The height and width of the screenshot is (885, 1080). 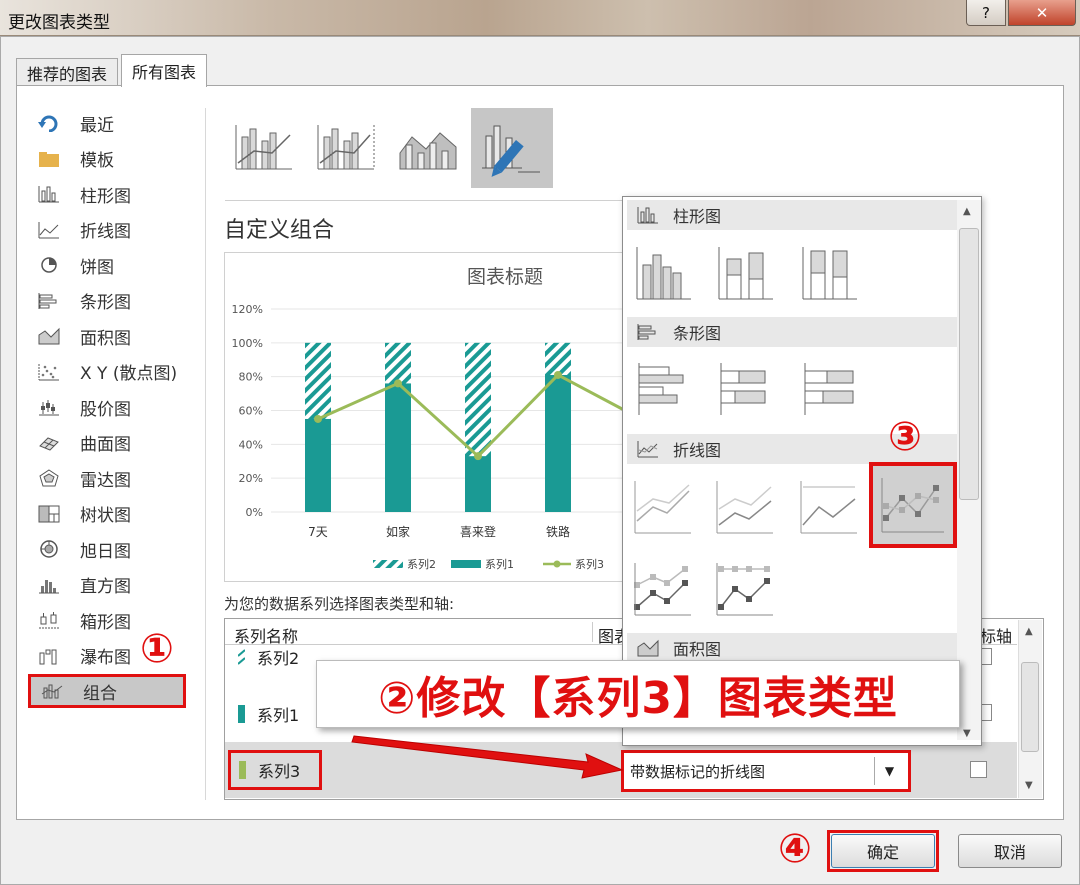 I want to click on marker-series3, so click(x=558, y=374).